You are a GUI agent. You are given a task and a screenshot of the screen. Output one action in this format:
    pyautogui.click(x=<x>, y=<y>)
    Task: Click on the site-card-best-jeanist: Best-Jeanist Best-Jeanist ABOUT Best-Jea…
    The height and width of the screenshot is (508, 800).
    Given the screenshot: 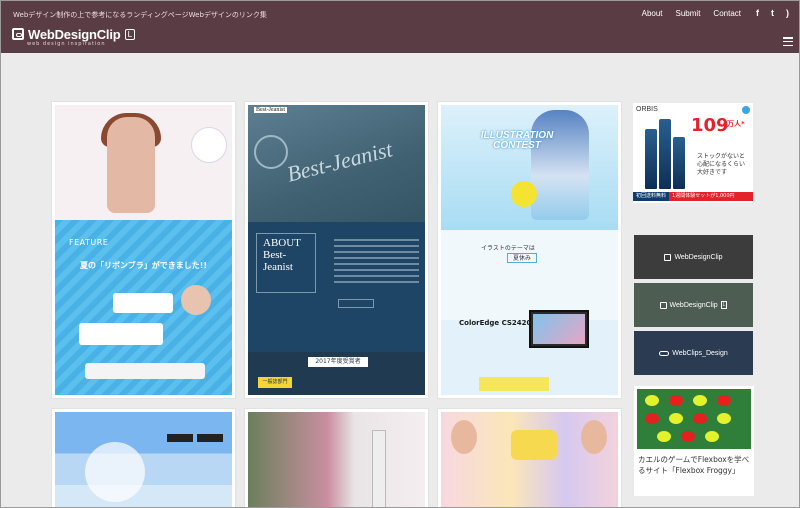 What is the action you would take?
    pyautogui.click(x=336, y=250)
    